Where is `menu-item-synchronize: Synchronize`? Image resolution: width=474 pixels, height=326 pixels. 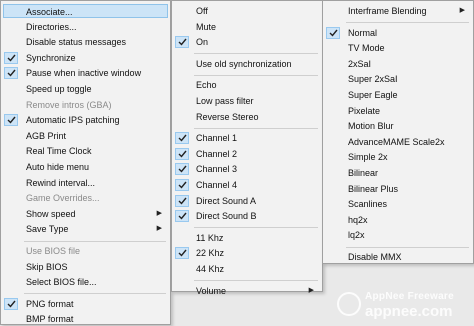
menu-item-synchronize: Synchronize is located at coordinates (85, 58).